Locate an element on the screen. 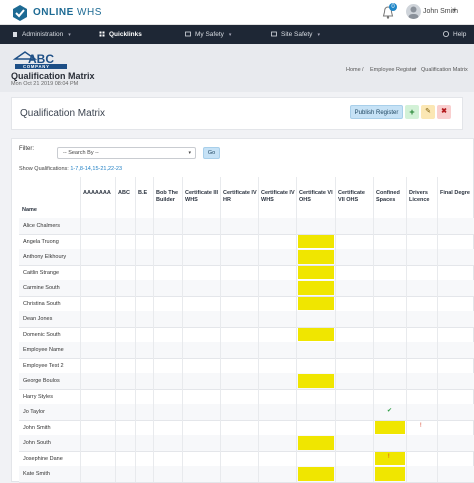 The height and width of the screenshot is (483, 474). employee-name: Alice Chalmers is located at coordinates (41, 226).